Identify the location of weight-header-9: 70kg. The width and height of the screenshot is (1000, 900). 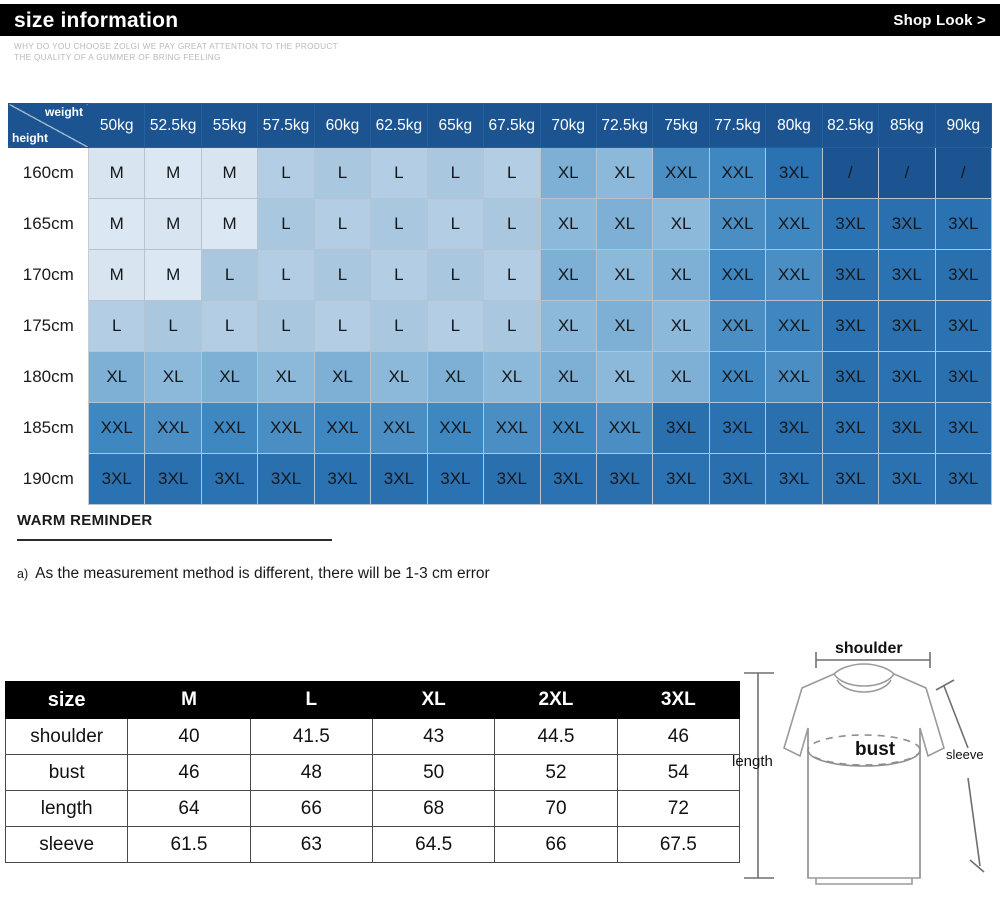
(568, 125).